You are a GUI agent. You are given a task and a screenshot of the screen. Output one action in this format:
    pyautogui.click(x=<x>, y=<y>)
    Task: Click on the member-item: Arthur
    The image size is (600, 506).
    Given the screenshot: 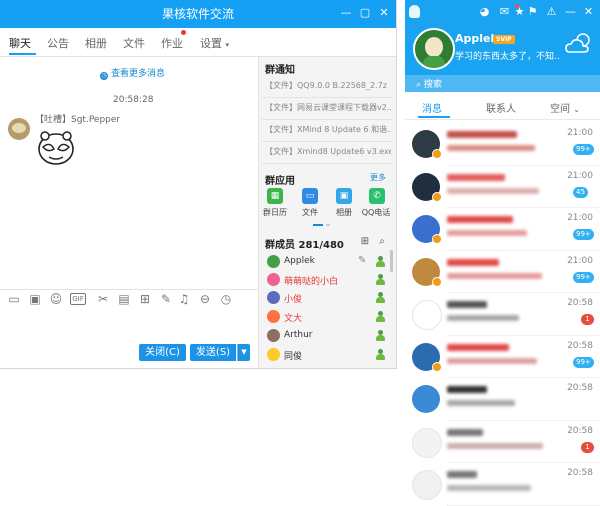 What is the action you would take?
    pyautogui.click(x=327, y=336)
    